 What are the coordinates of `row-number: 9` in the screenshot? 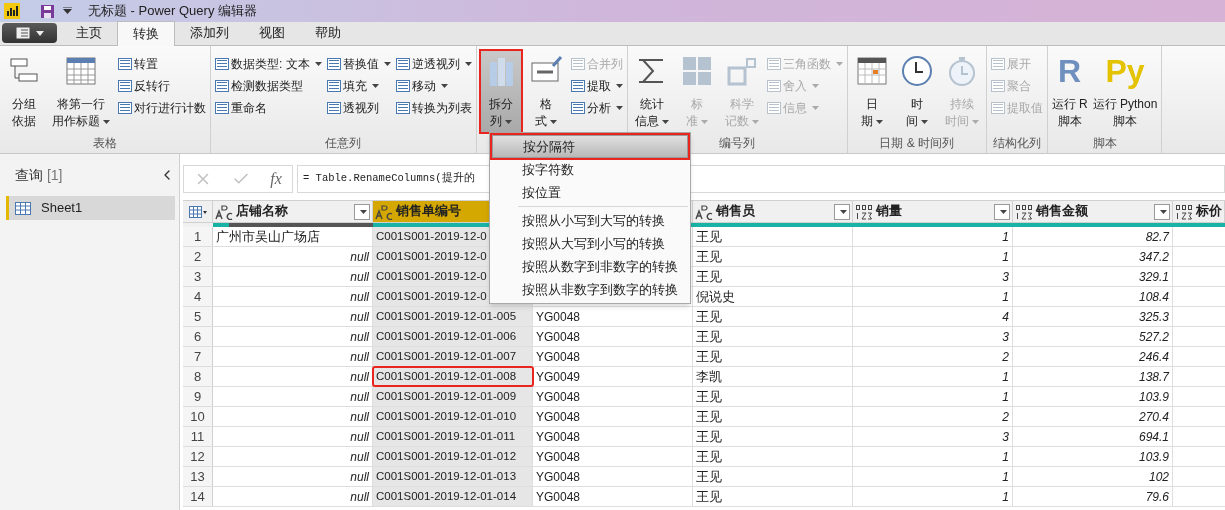 It's located at (198, 396).